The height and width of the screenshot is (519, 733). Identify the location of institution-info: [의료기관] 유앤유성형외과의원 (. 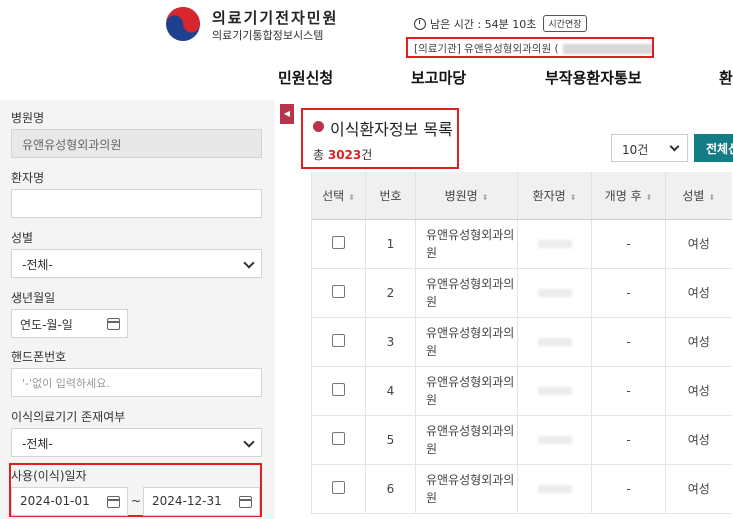
(530, 47).